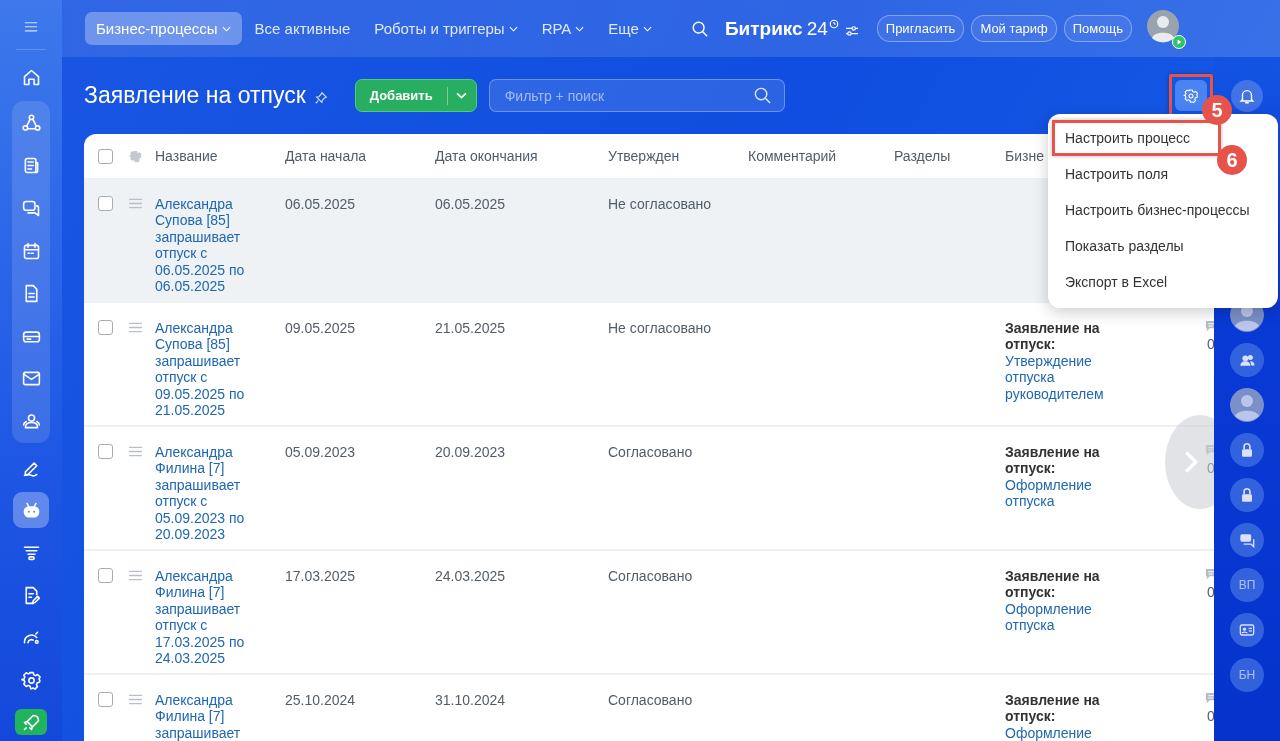  I want to click on column-header: Дата окончания, so click(521, 156).